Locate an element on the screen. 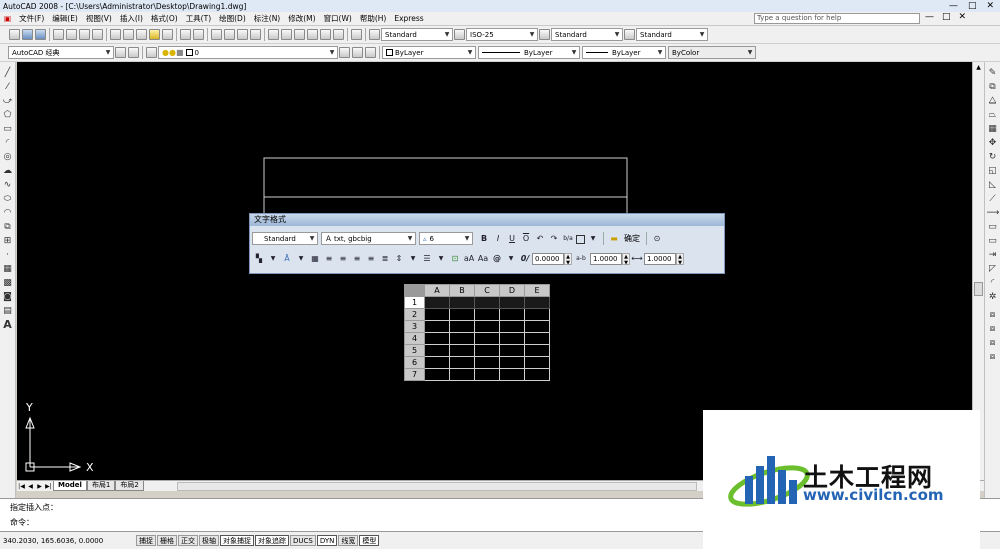 Image resolution: width=1000 pixels, height=549 pixels. tab-layout2: 布局2 is located at coordinates (129, 486).